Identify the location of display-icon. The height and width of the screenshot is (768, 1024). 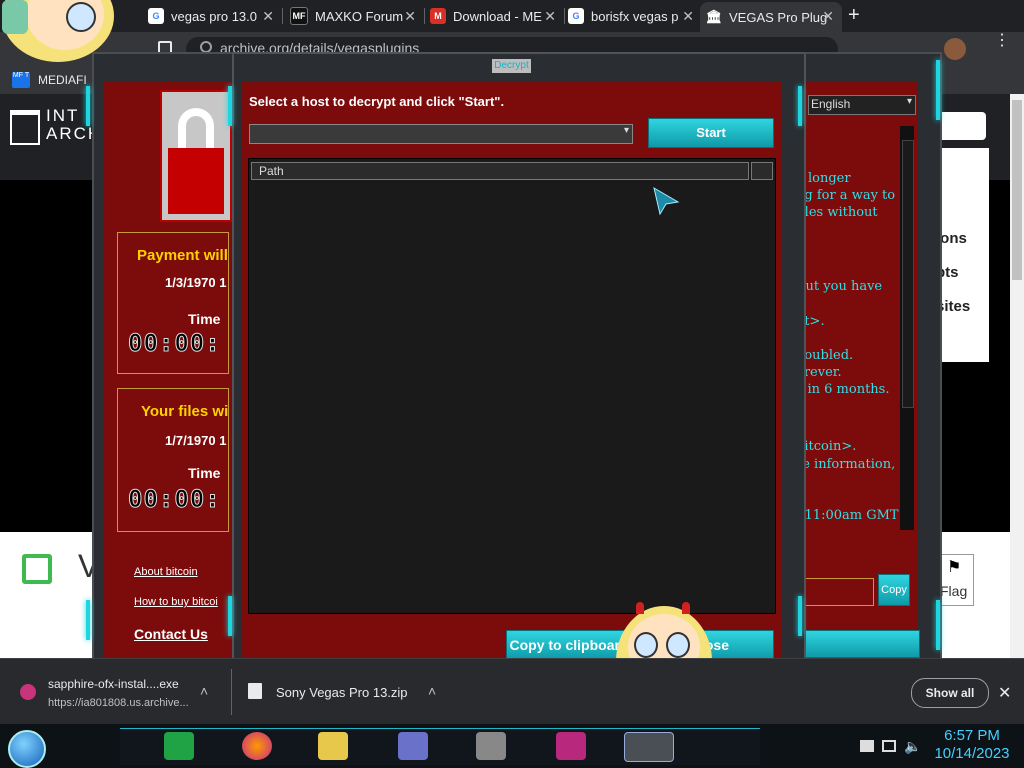
(889, 746).